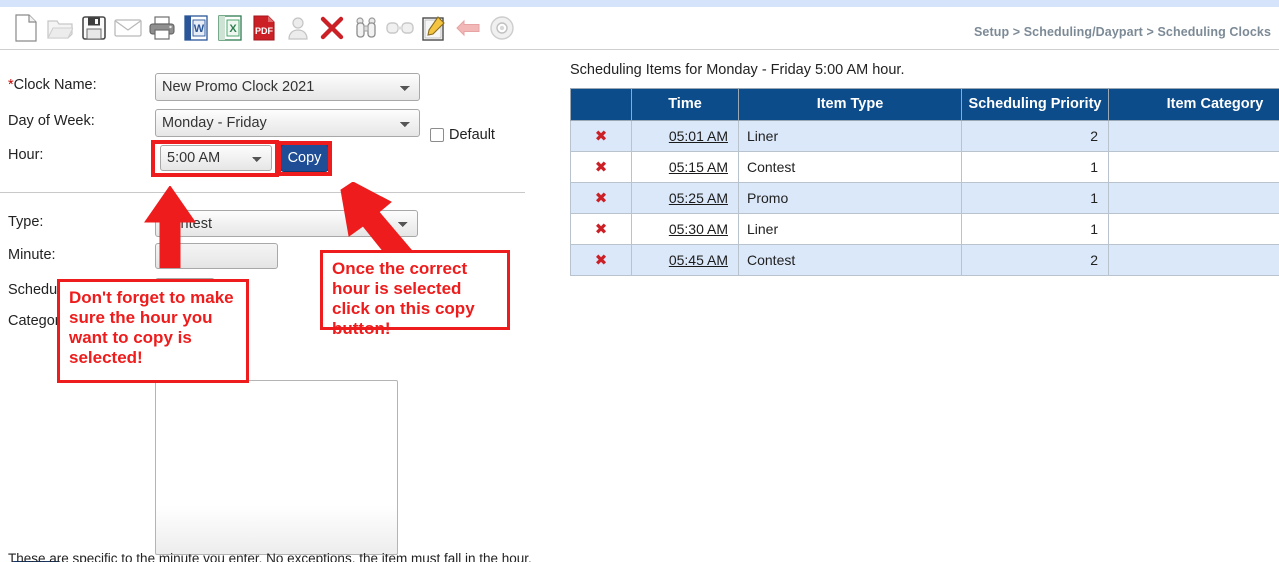  Describe the element at coordinates (698, 198) in the screenshot. I see `time-link: 05:25 AM` at that location.